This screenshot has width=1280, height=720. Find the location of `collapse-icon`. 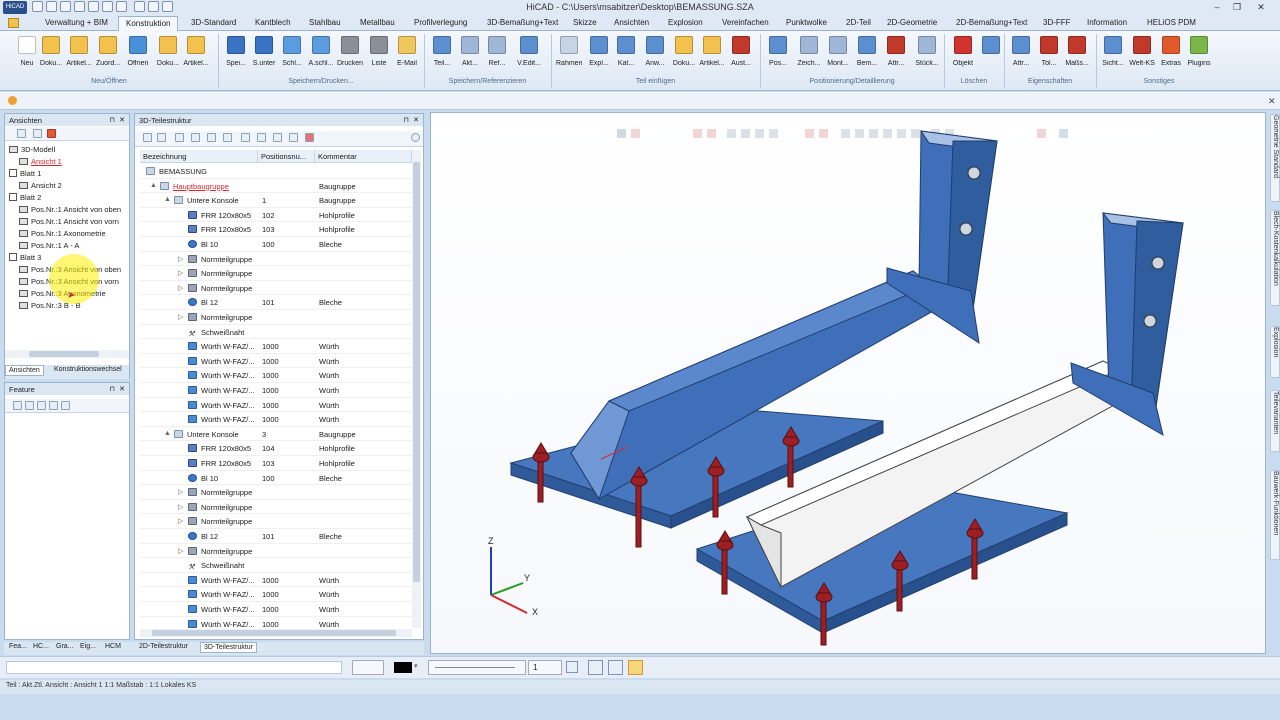

collapse-icon is located at coordinates (37, 133).